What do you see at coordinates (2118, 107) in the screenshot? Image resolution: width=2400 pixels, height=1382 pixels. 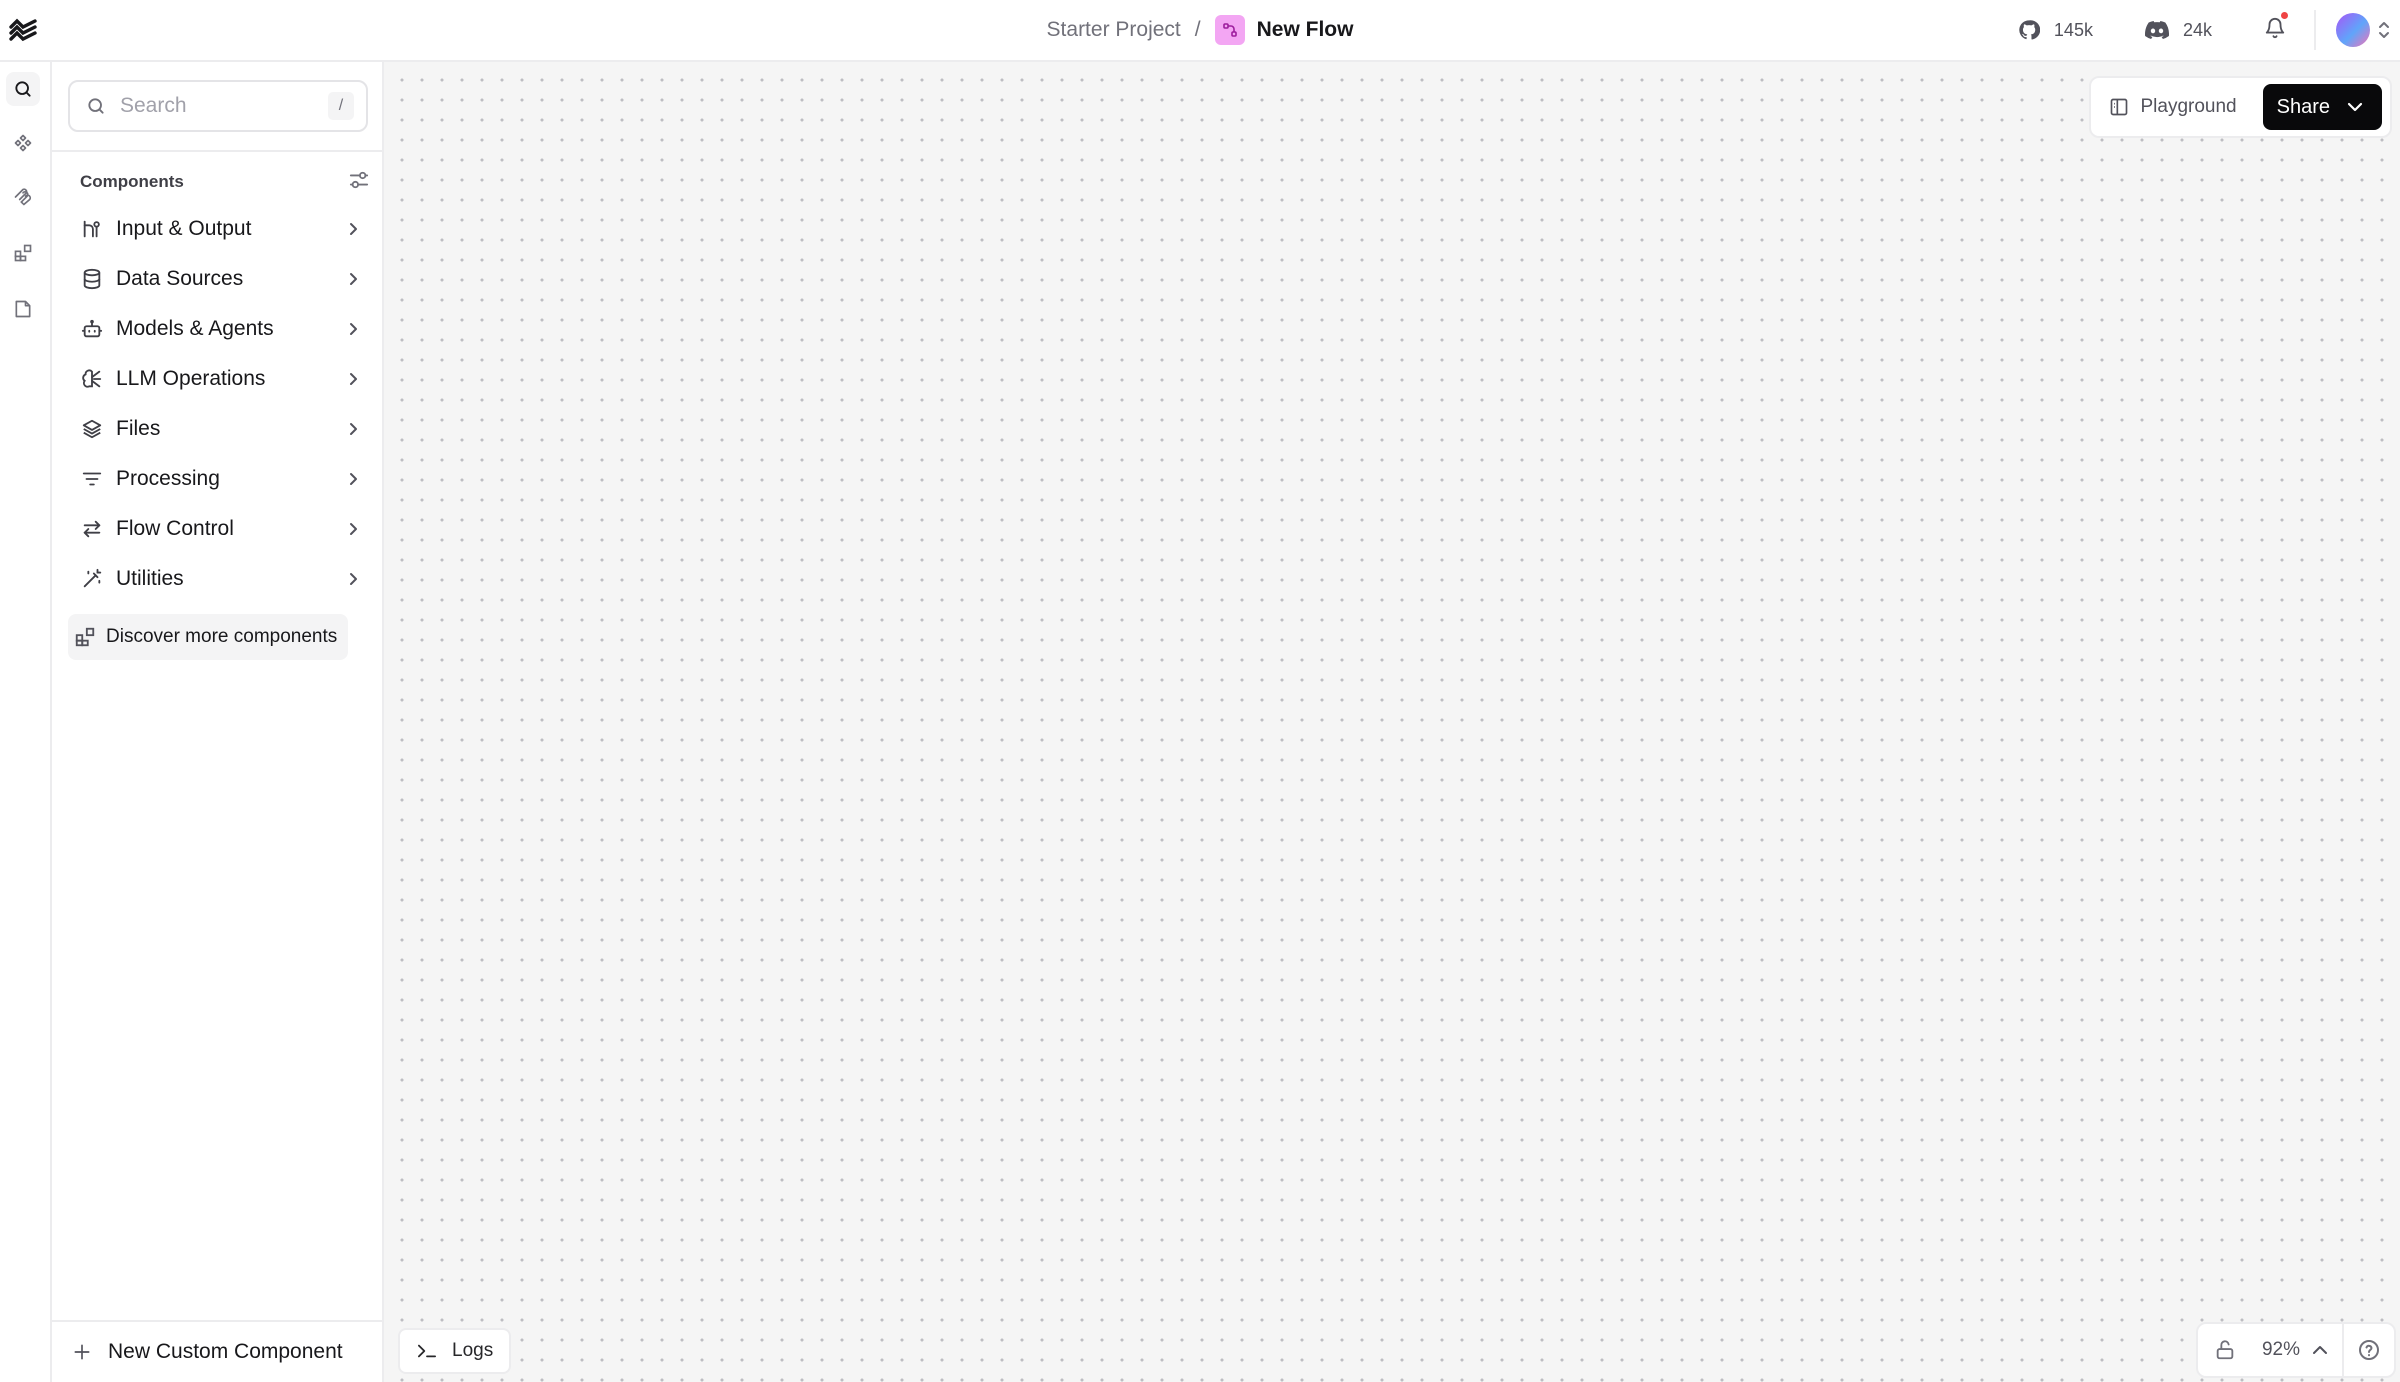 I see `panel-icon` at bounding box center [2118, 107].